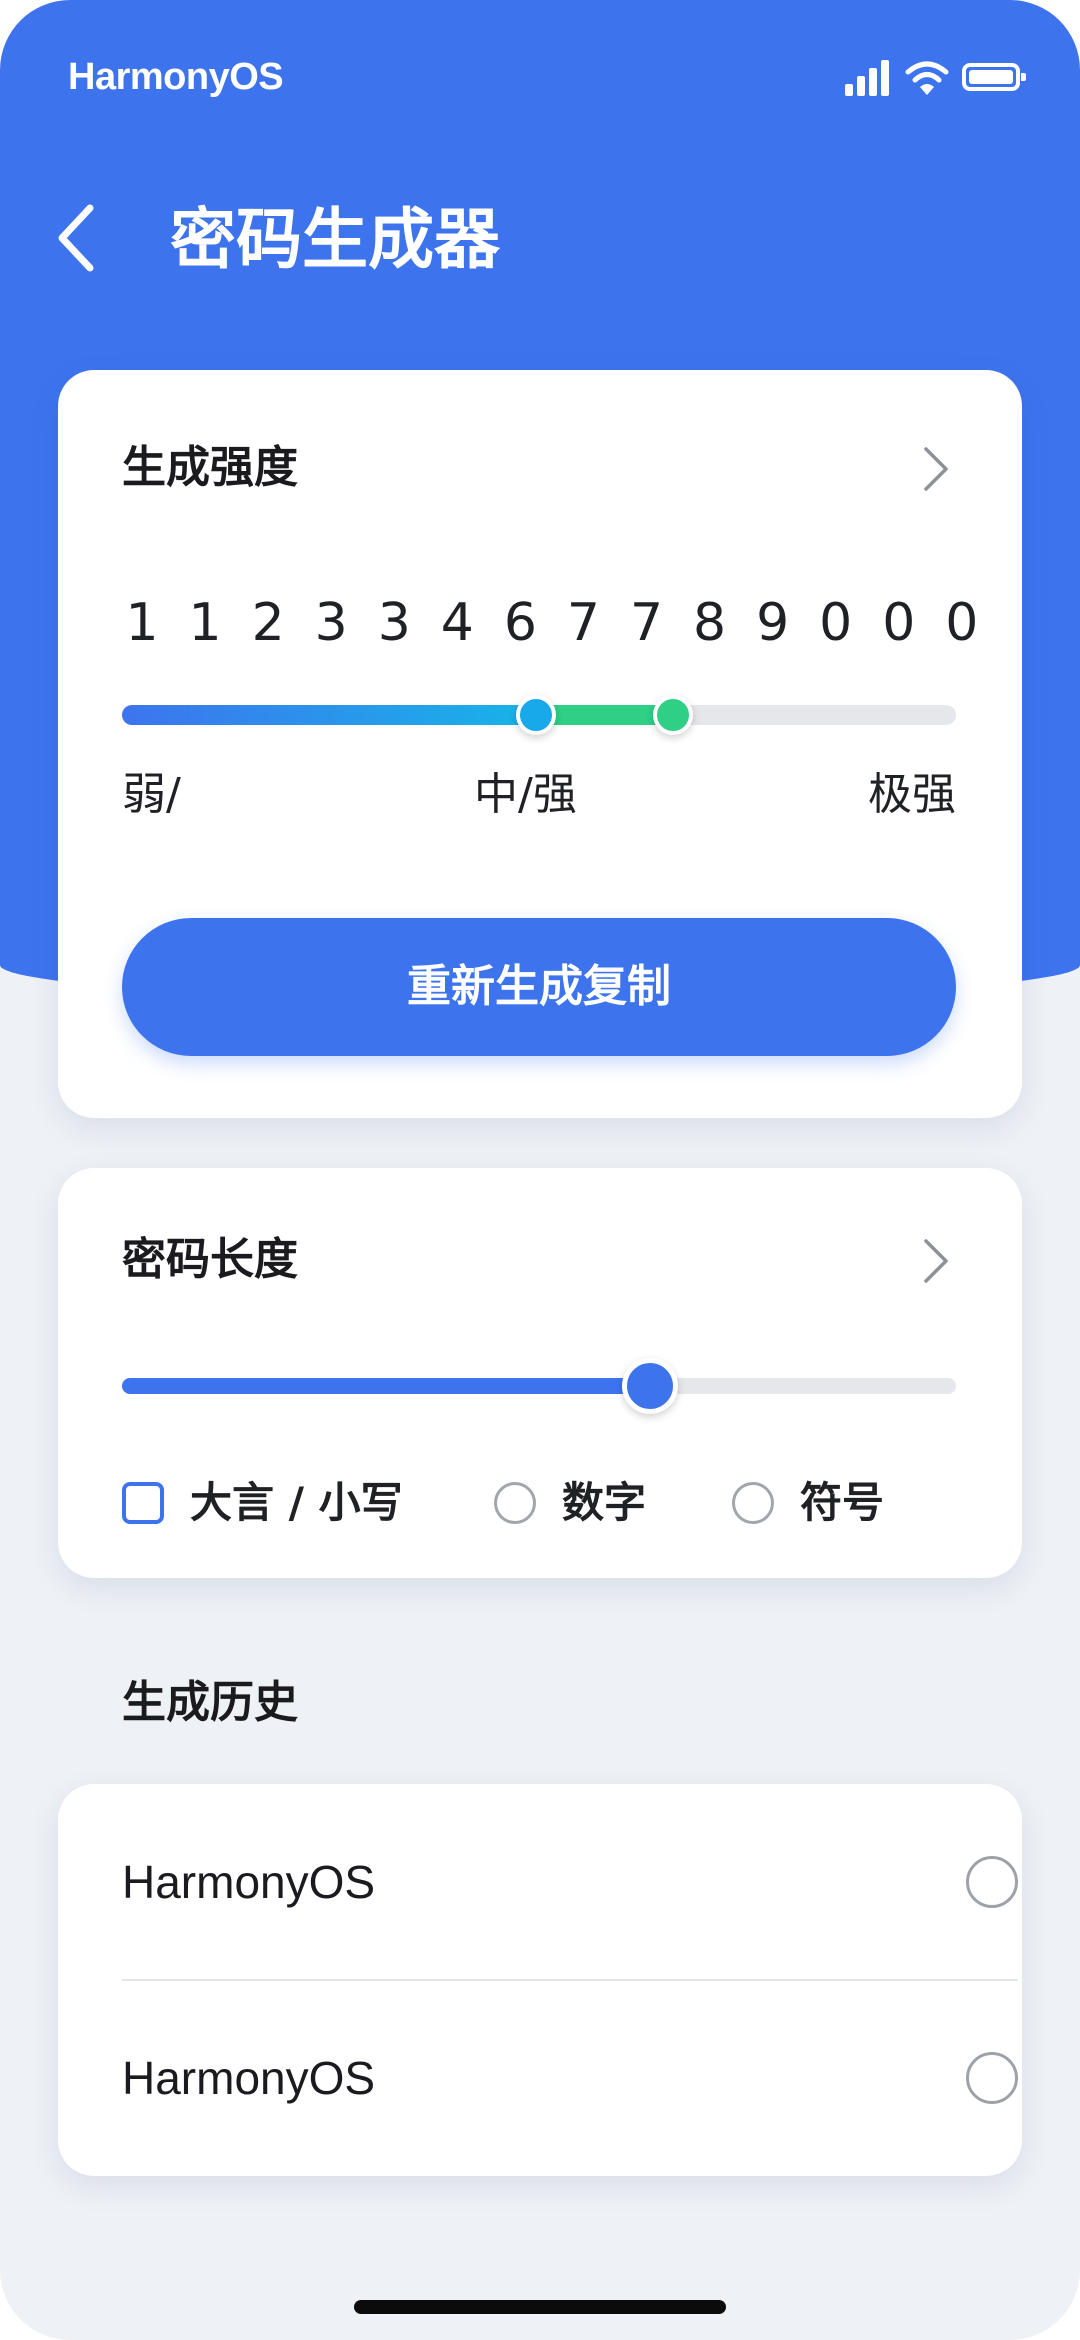  What do you see at coordinates (210, 1702) in the screenshot?
I see `history-section-title: 生成历史` at bounding box center [210, 1702].